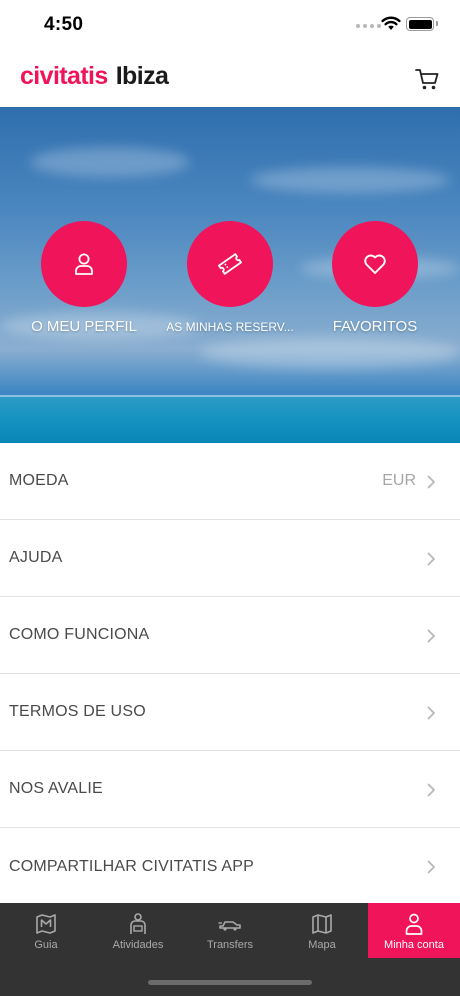 The height and width of the screenshot is (996, 460). What do you see at coordinates (322, 945) in the screenshot?
I see `tab-label: Mapa` at bounding box center [322, 945].